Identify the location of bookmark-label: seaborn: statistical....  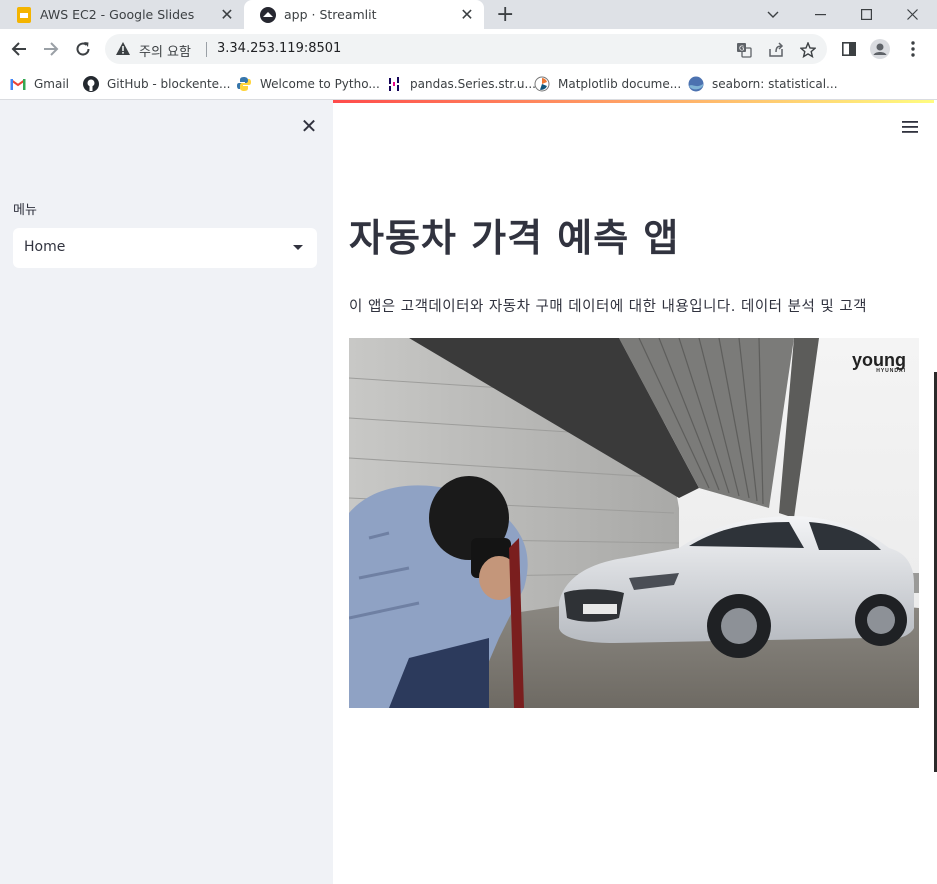
(775, 84).